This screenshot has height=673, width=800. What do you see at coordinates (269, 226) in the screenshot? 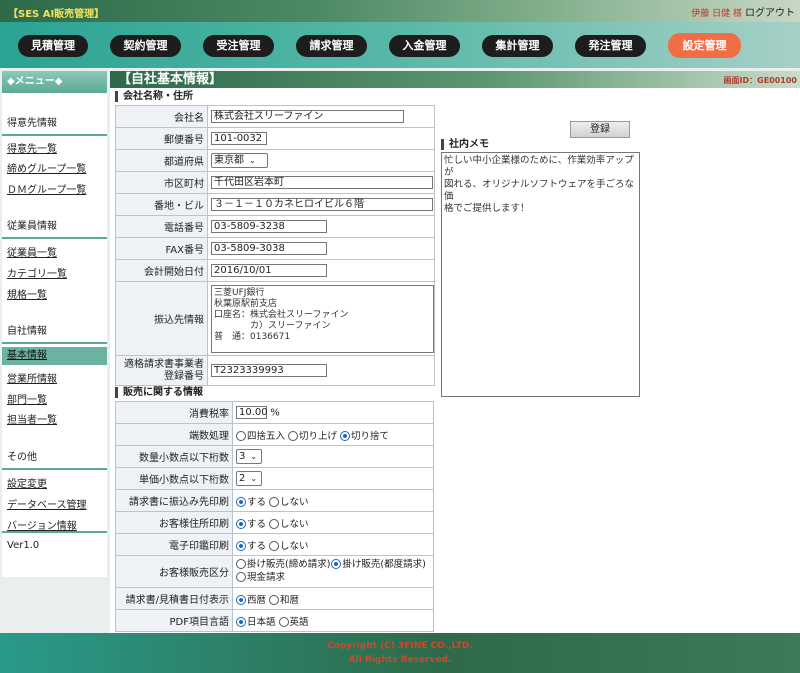
I see `tel-input: 03-5809-3238` at bounding box center [269, 226].